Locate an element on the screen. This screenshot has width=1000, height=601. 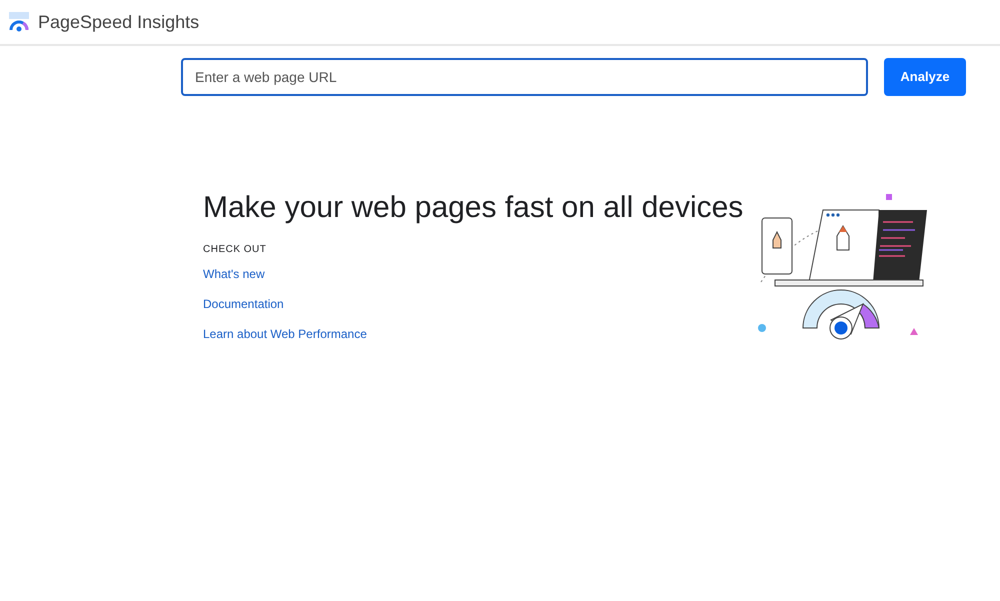
hero-heading: Make your web pages fast on all devices is located at coordinates (473, 208).